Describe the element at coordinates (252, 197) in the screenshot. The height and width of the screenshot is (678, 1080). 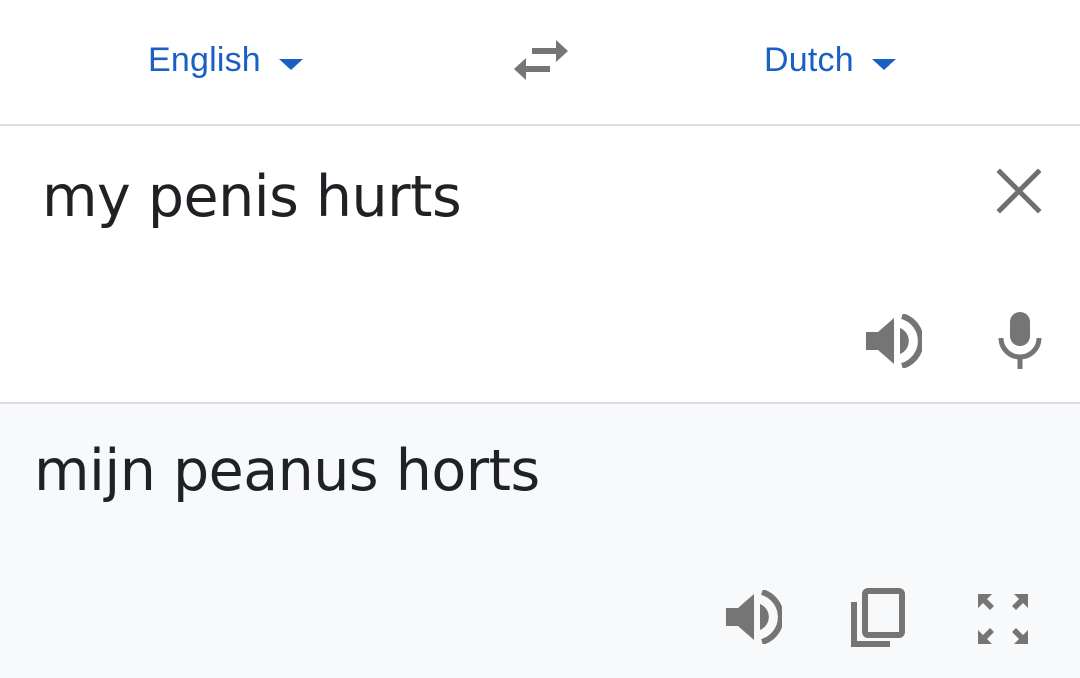
I see `source-text-input: my penis hurts` at that location.